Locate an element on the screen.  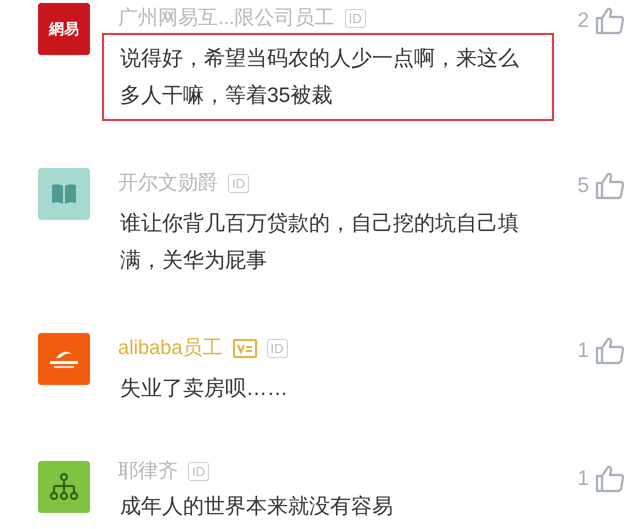
comment-text: 说得好，希望当码农的人少一点啊，来这么多人干嘛，等着35被裁 is located at coordinates (328, 77).